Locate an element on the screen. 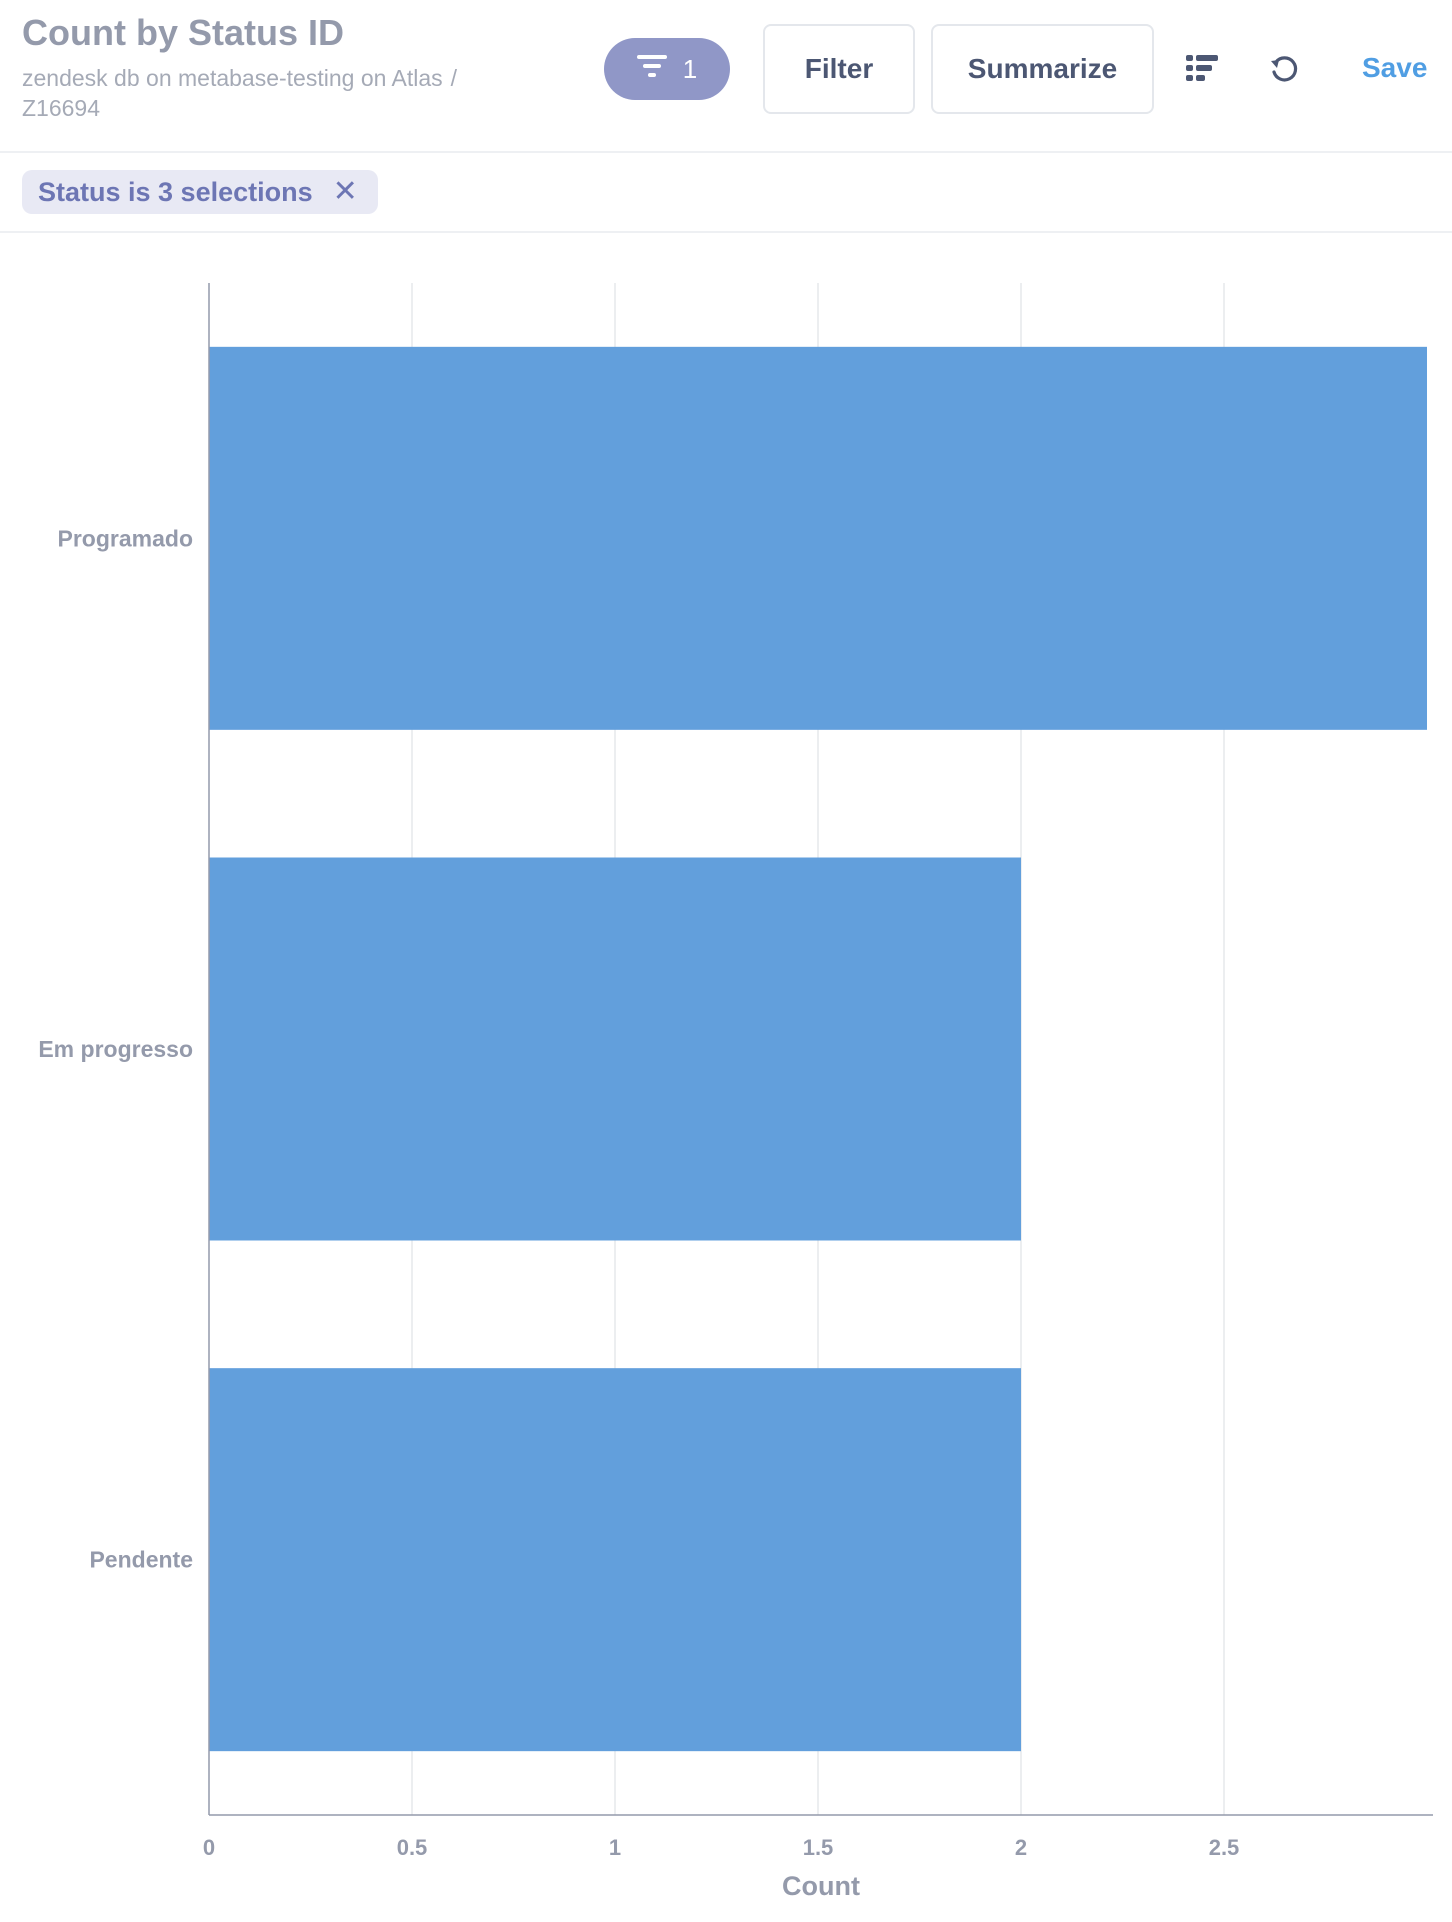  filter-toggle-button: 1 is located at coordinates (667, 69).